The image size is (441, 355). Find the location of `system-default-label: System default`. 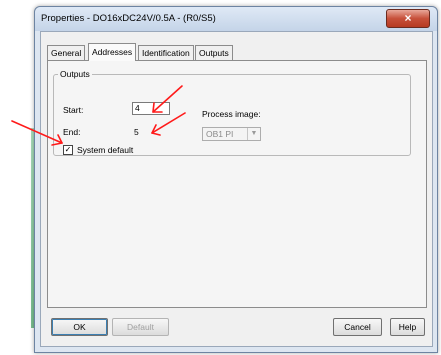

system-default-label: System default is located at coordinates (105, 150).